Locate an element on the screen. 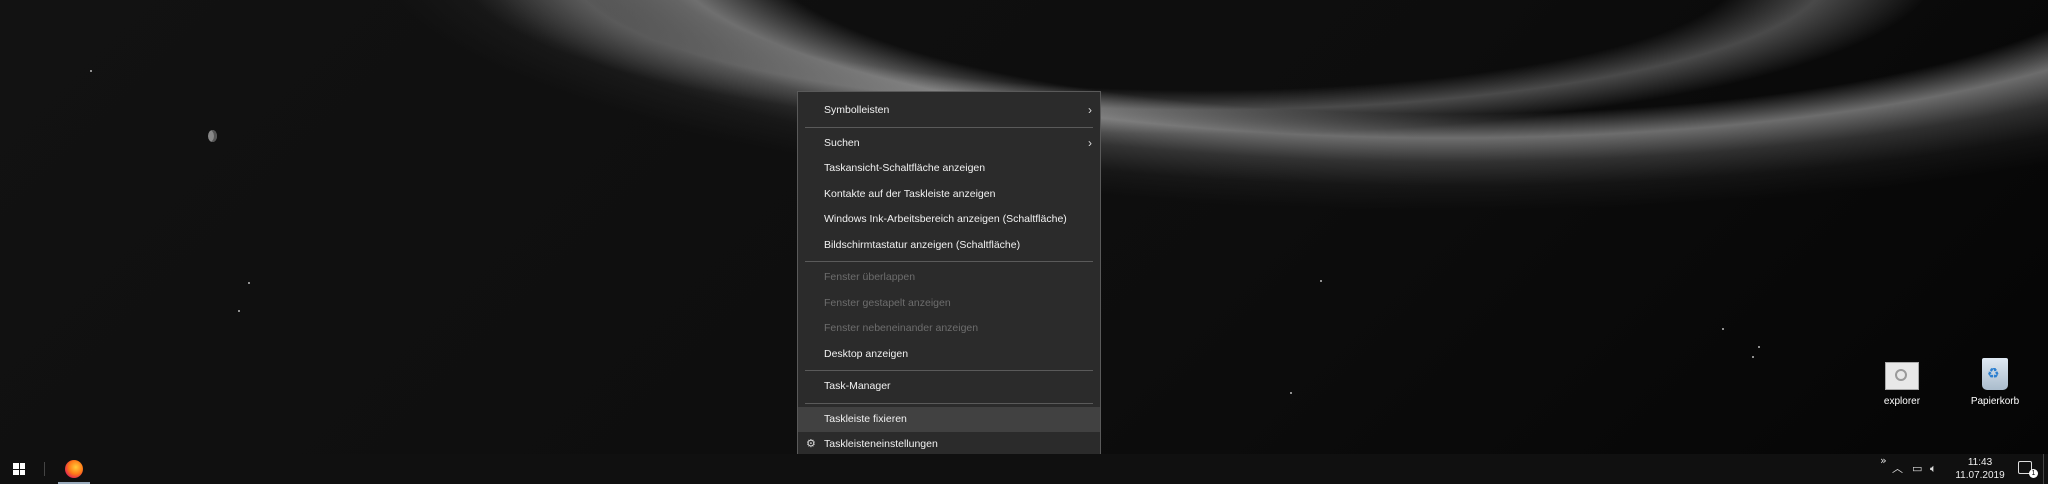 This screenshot has width=2048, height=484. taskbar-divider is located at coordinates (44, 469).